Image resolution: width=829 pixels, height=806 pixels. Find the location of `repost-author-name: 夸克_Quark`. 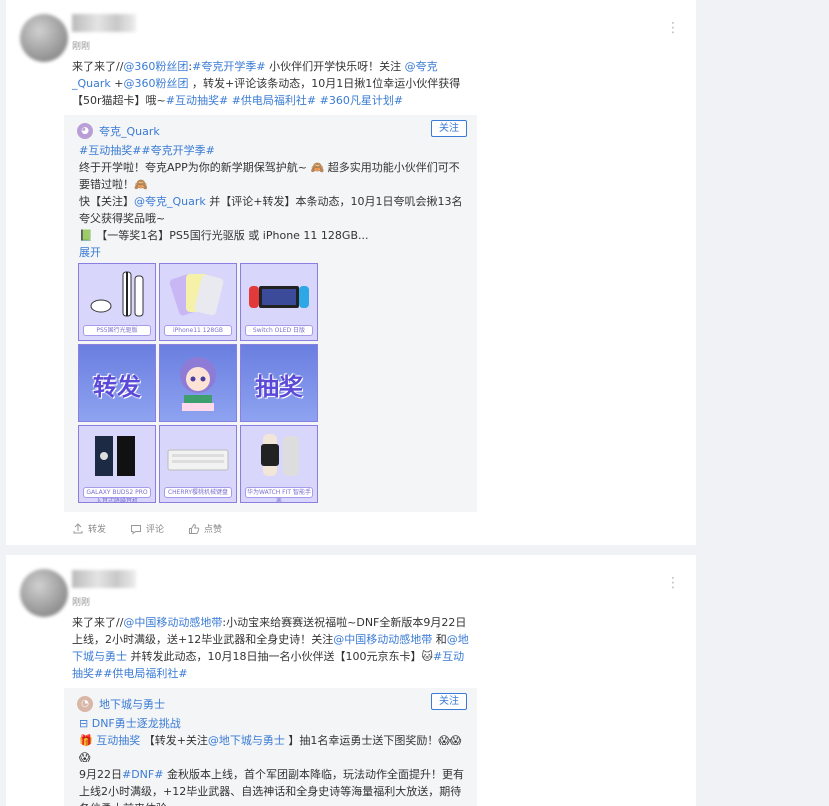

repost-author-name: 夸克_Quark is located at coordinates (129, 131).